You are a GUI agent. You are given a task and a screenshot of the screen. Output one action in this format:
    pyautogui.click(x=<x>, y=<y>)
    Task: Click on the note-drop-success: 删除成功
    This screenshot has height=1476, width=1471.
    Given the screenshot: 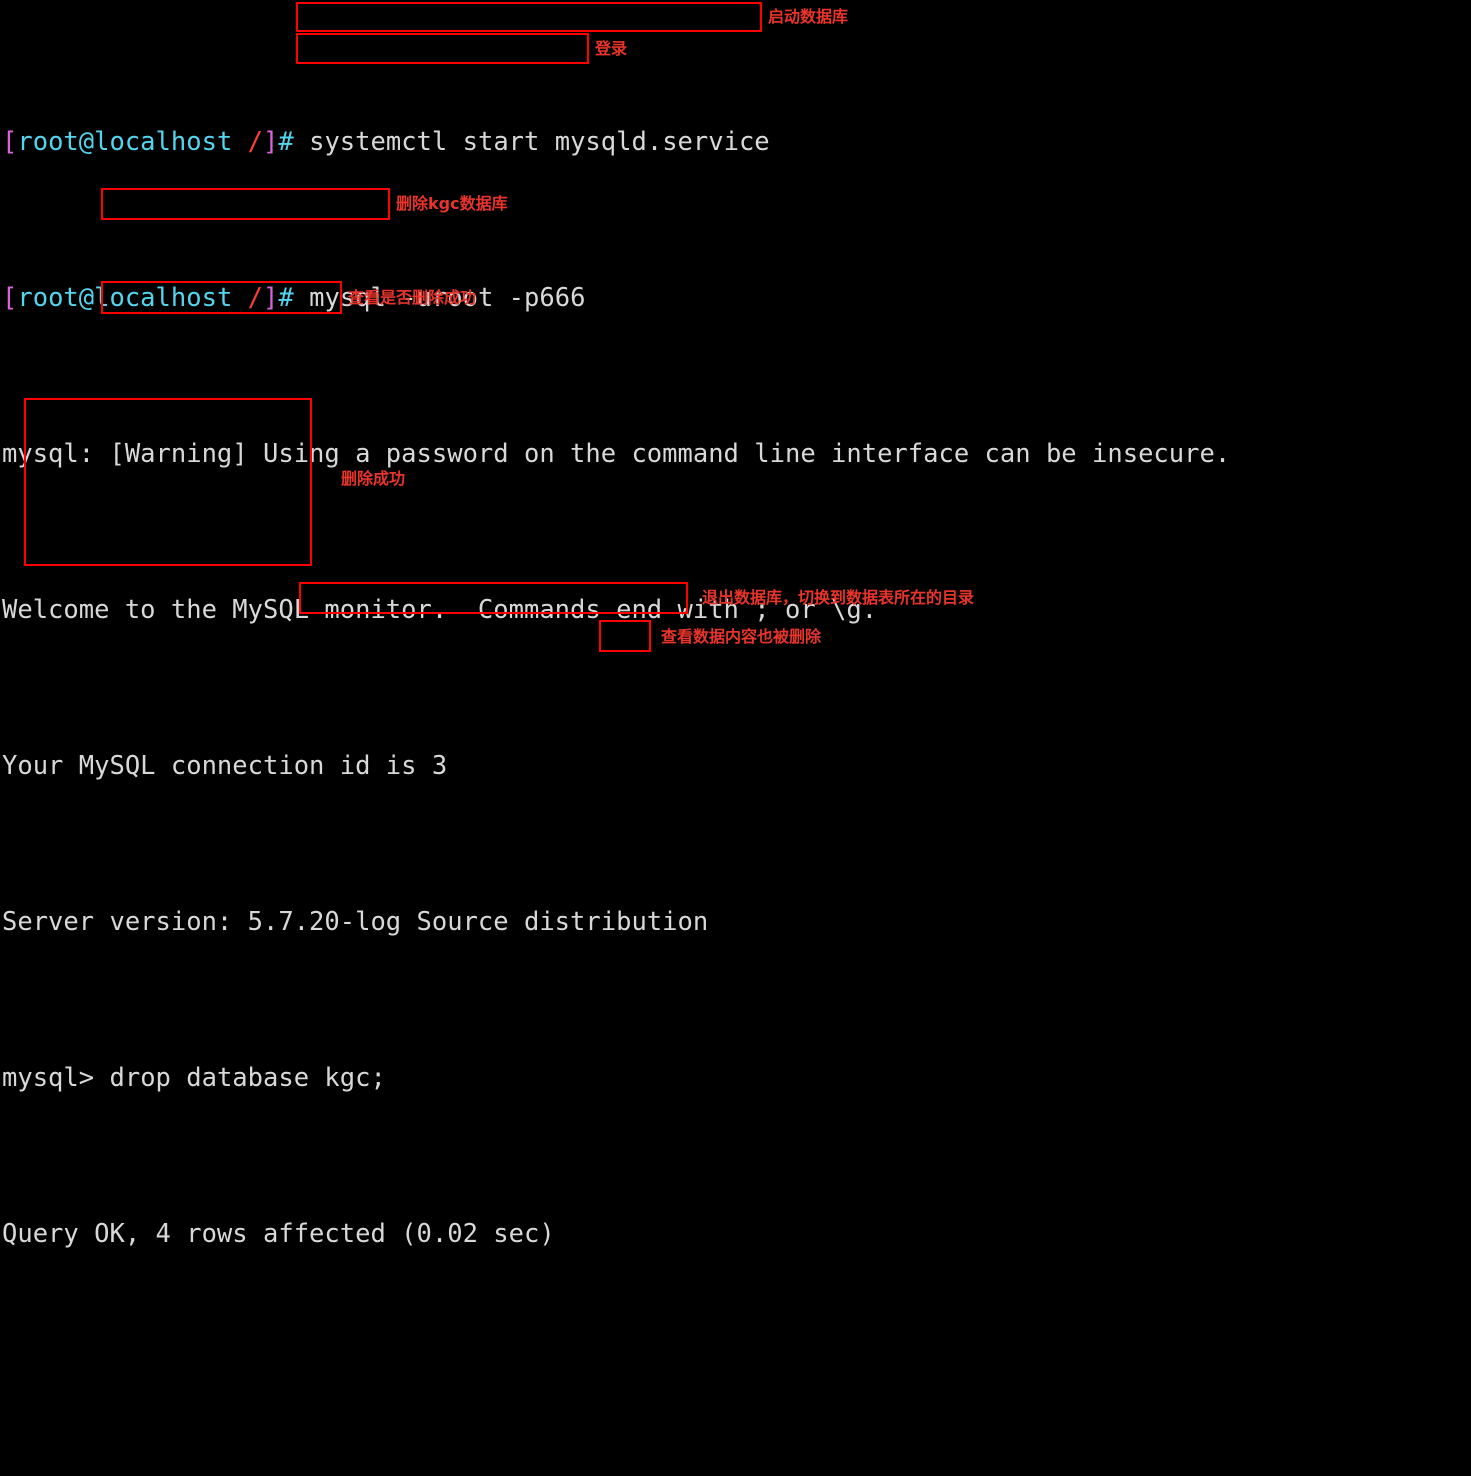 What is the action you would take?
    pyautogui.click(x=373, y=478)
    